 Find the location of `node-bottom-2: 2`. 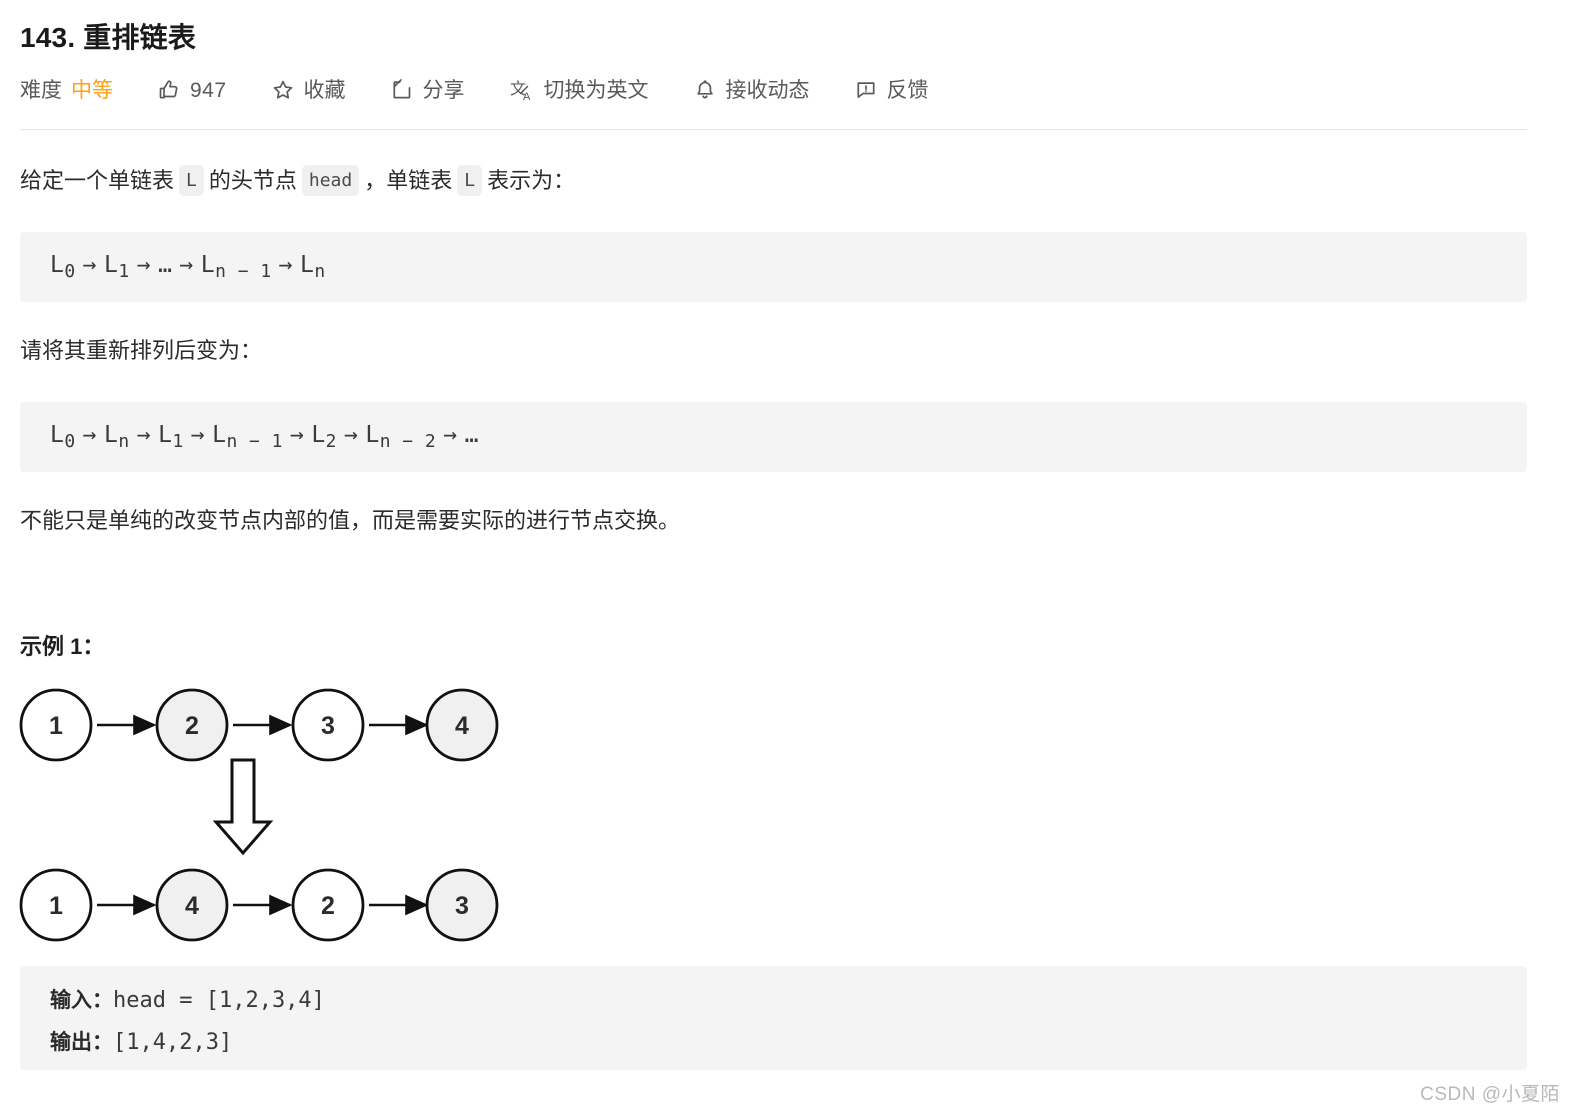

node-bottom-2: 2 is located at coordinates (328, 905).